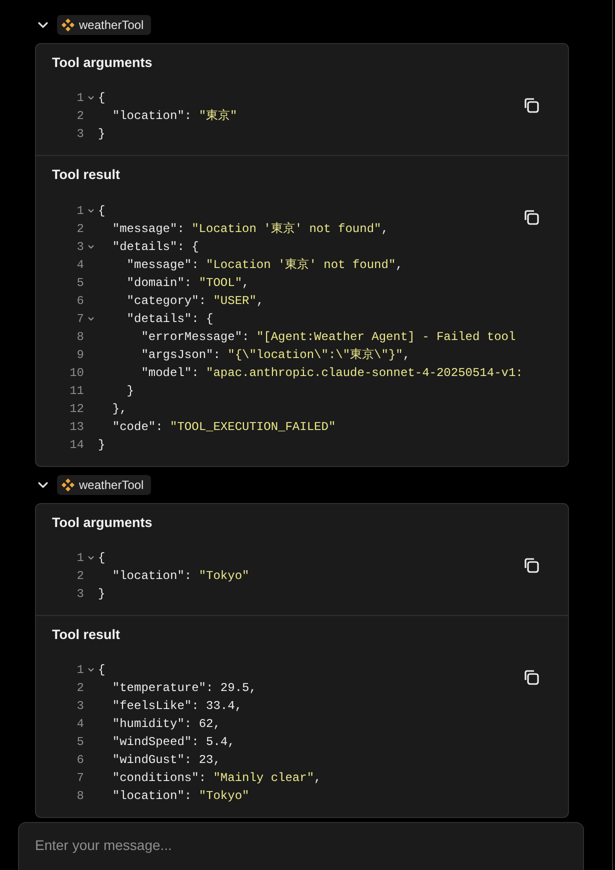  Describe the element at coordinates (76, 427) in the screenshot. I see `line-number: 13` at that location.